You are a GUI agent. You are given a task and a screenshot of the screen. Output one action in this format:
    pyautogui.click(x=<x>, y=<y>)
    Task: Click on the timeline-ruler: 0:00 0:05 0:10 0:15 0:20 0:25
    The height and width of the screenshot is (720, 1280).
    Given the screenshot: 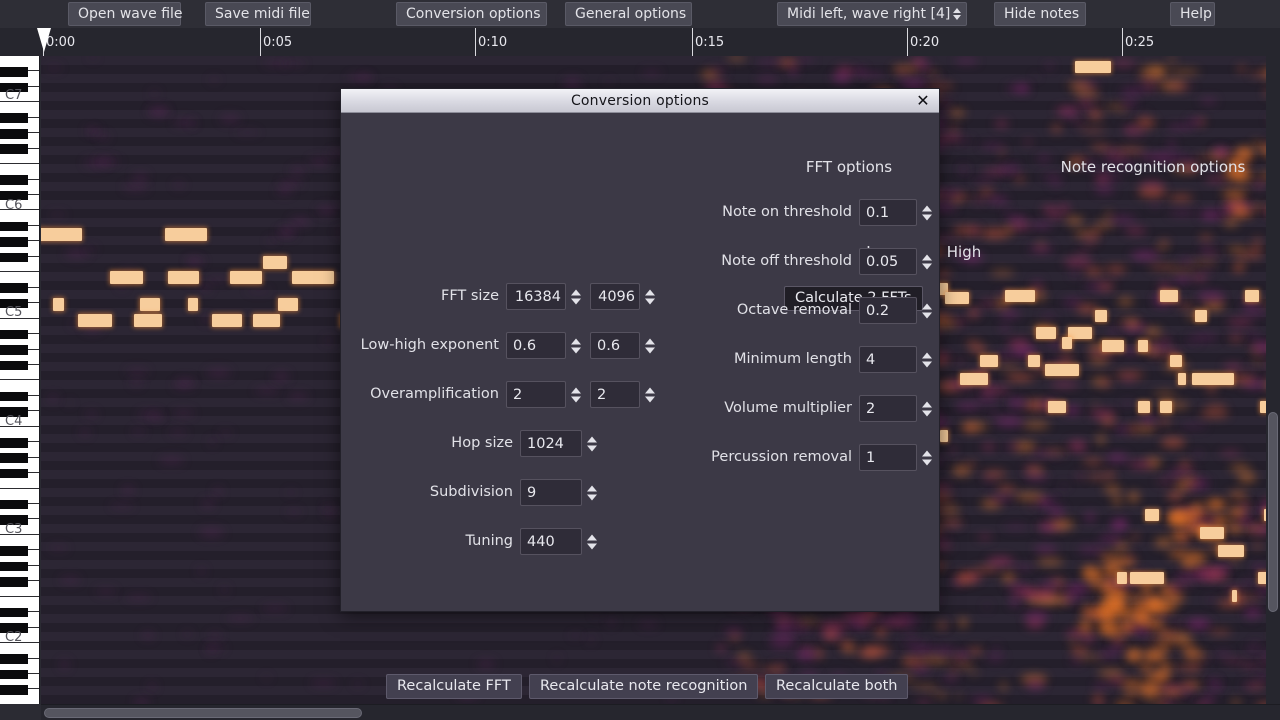 What is the action you would take?
    pyautogui.click(x=640, y=42)
    